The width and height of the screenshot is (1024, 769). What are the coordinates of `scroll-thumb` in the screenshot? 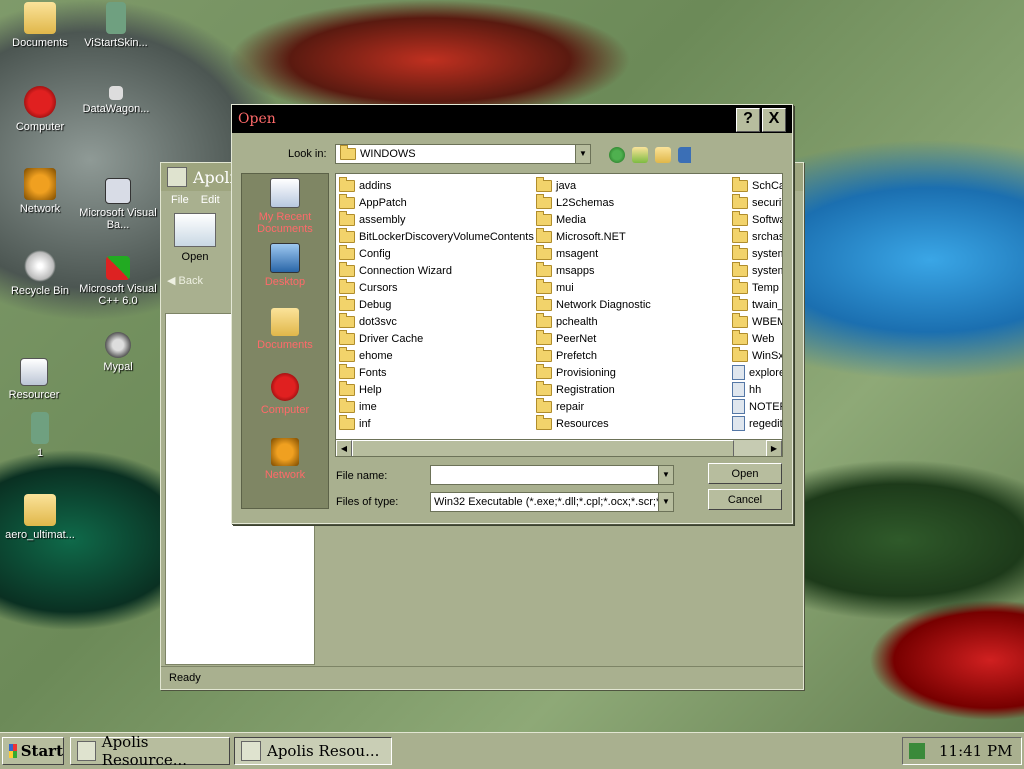 It's located at (543, 448).